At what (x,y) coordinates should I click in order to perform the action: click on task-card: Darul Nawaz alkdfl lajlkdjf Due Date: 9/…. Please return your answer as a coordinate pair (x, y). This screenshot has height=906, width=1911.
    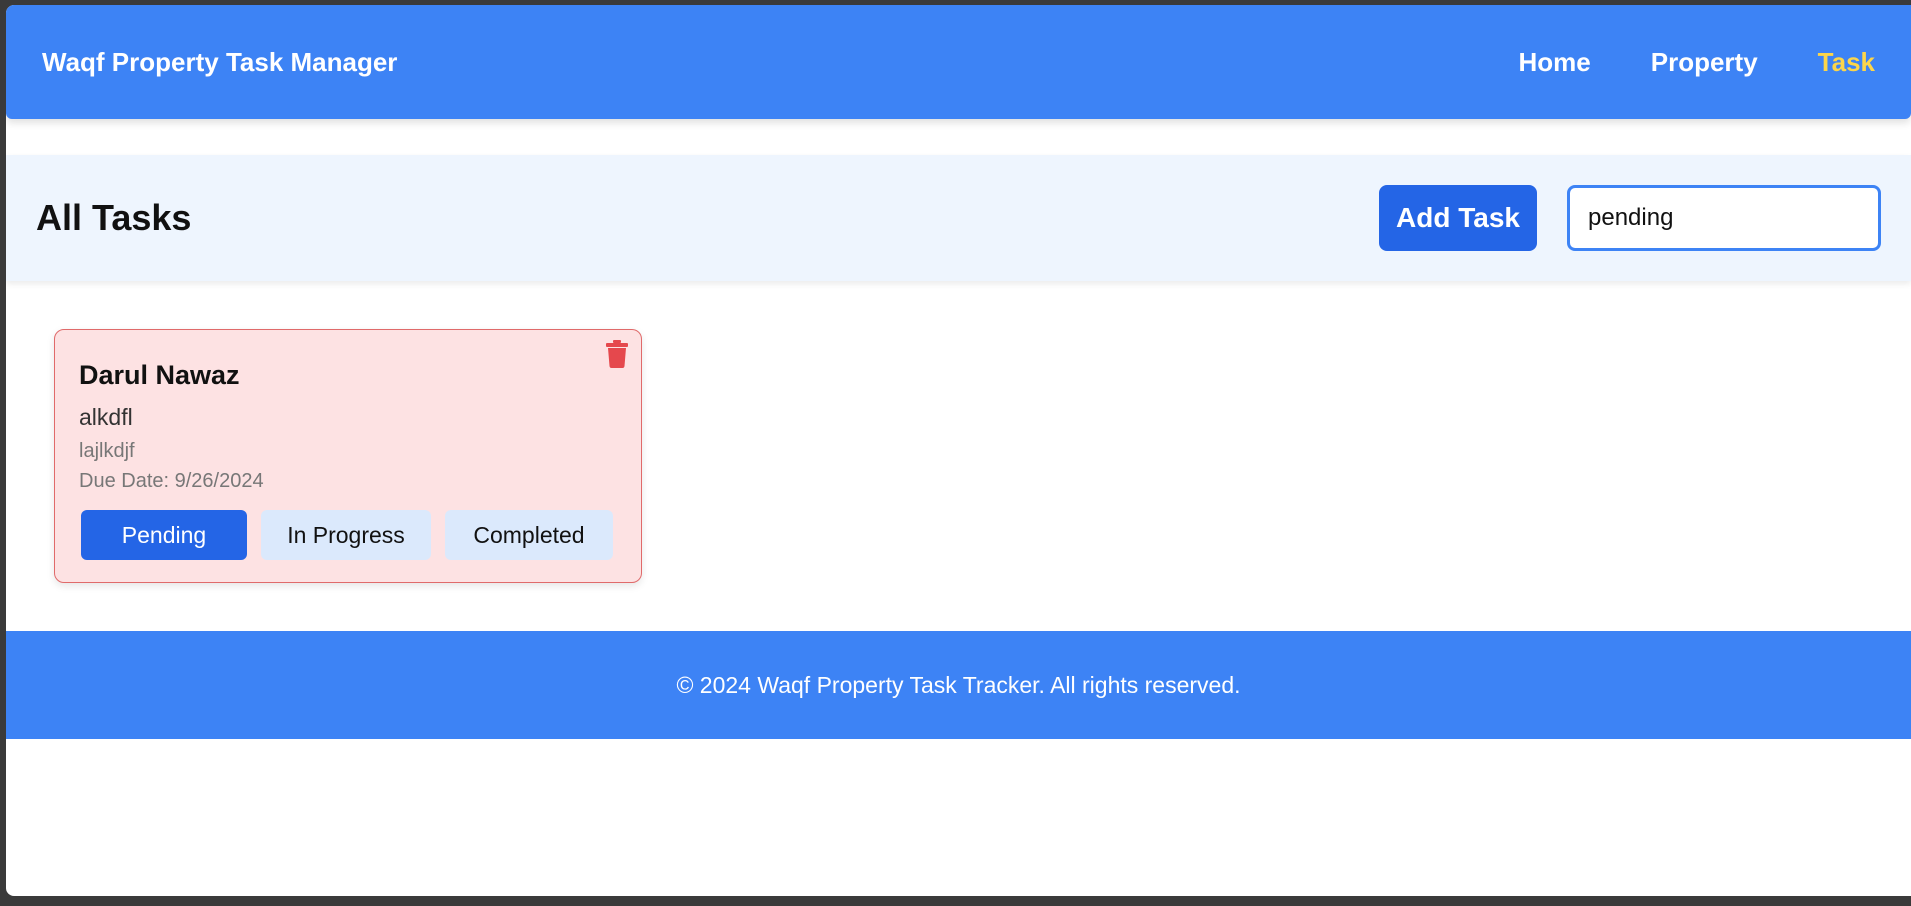
    Looking at the image, I should click on (348, 456).